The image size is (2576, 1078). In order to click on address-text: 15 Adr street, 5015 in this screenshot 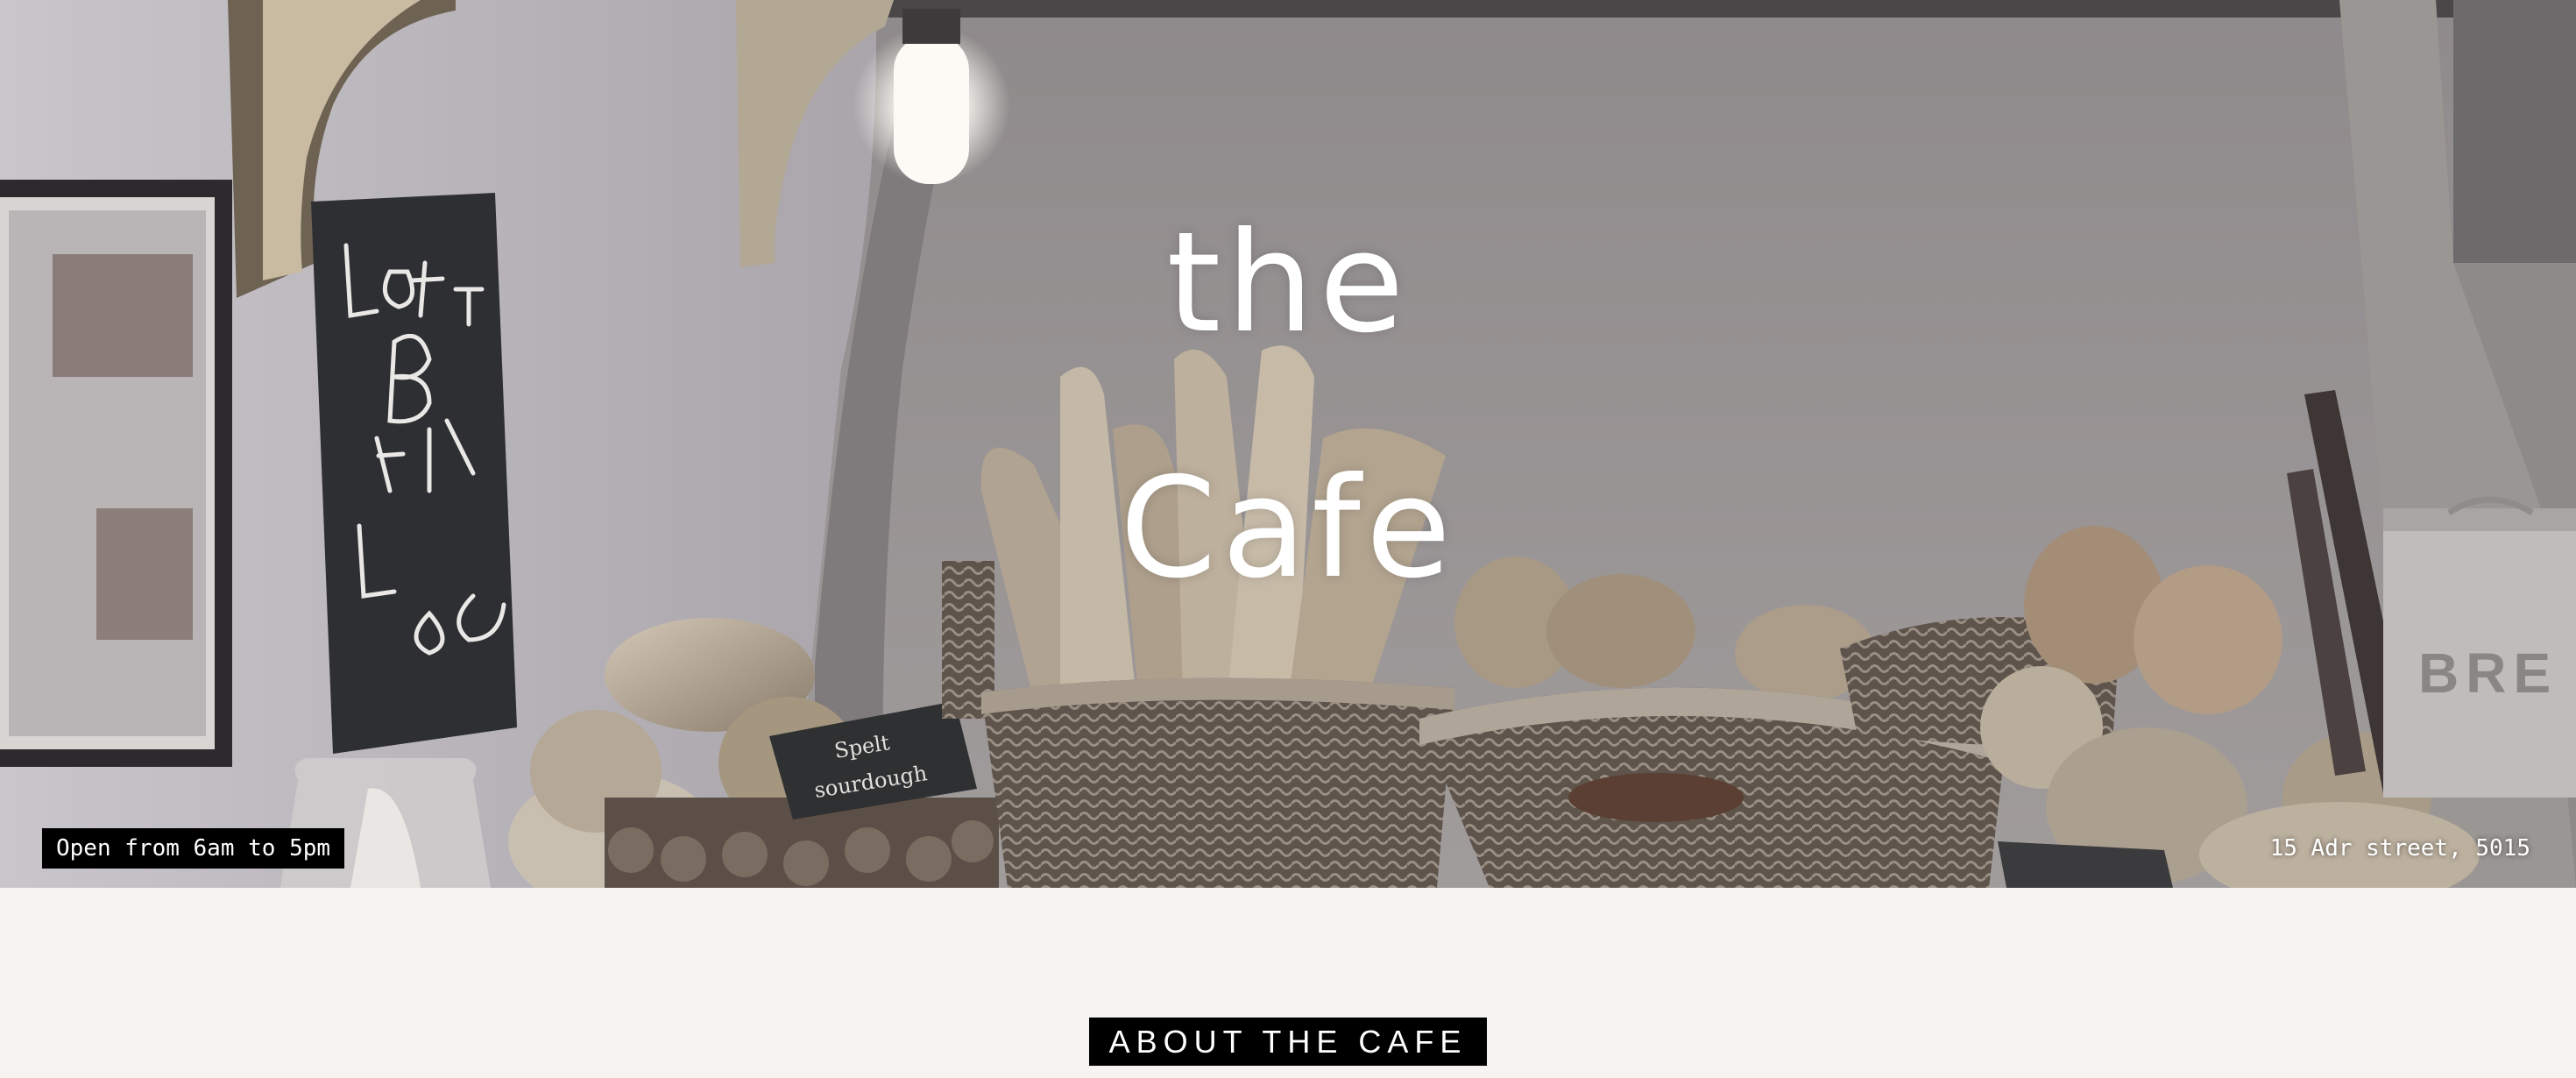, I will do `click(2399, 848)`.